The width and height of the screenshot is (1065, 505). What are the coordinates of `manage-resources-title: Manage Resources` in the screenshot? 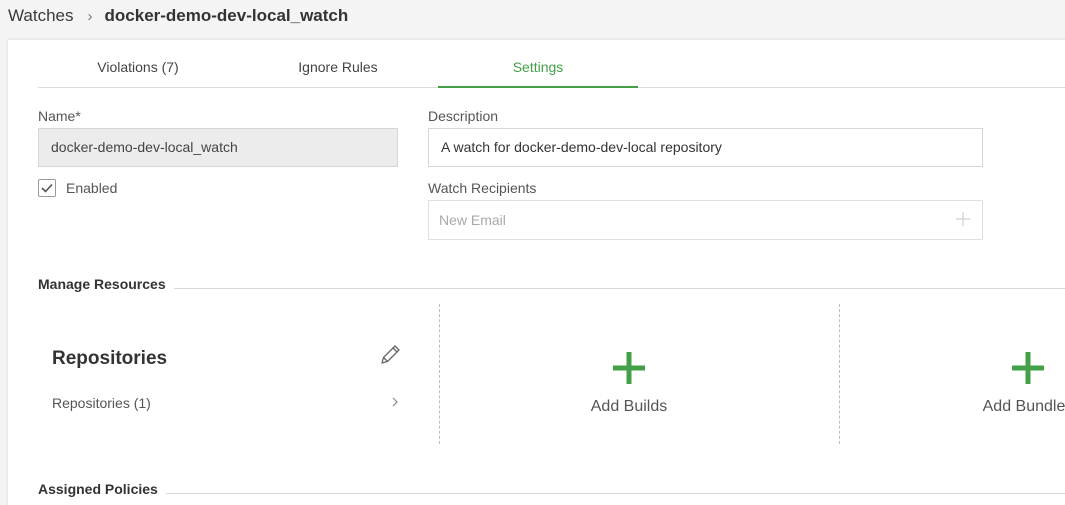 It's located at (106, 284).